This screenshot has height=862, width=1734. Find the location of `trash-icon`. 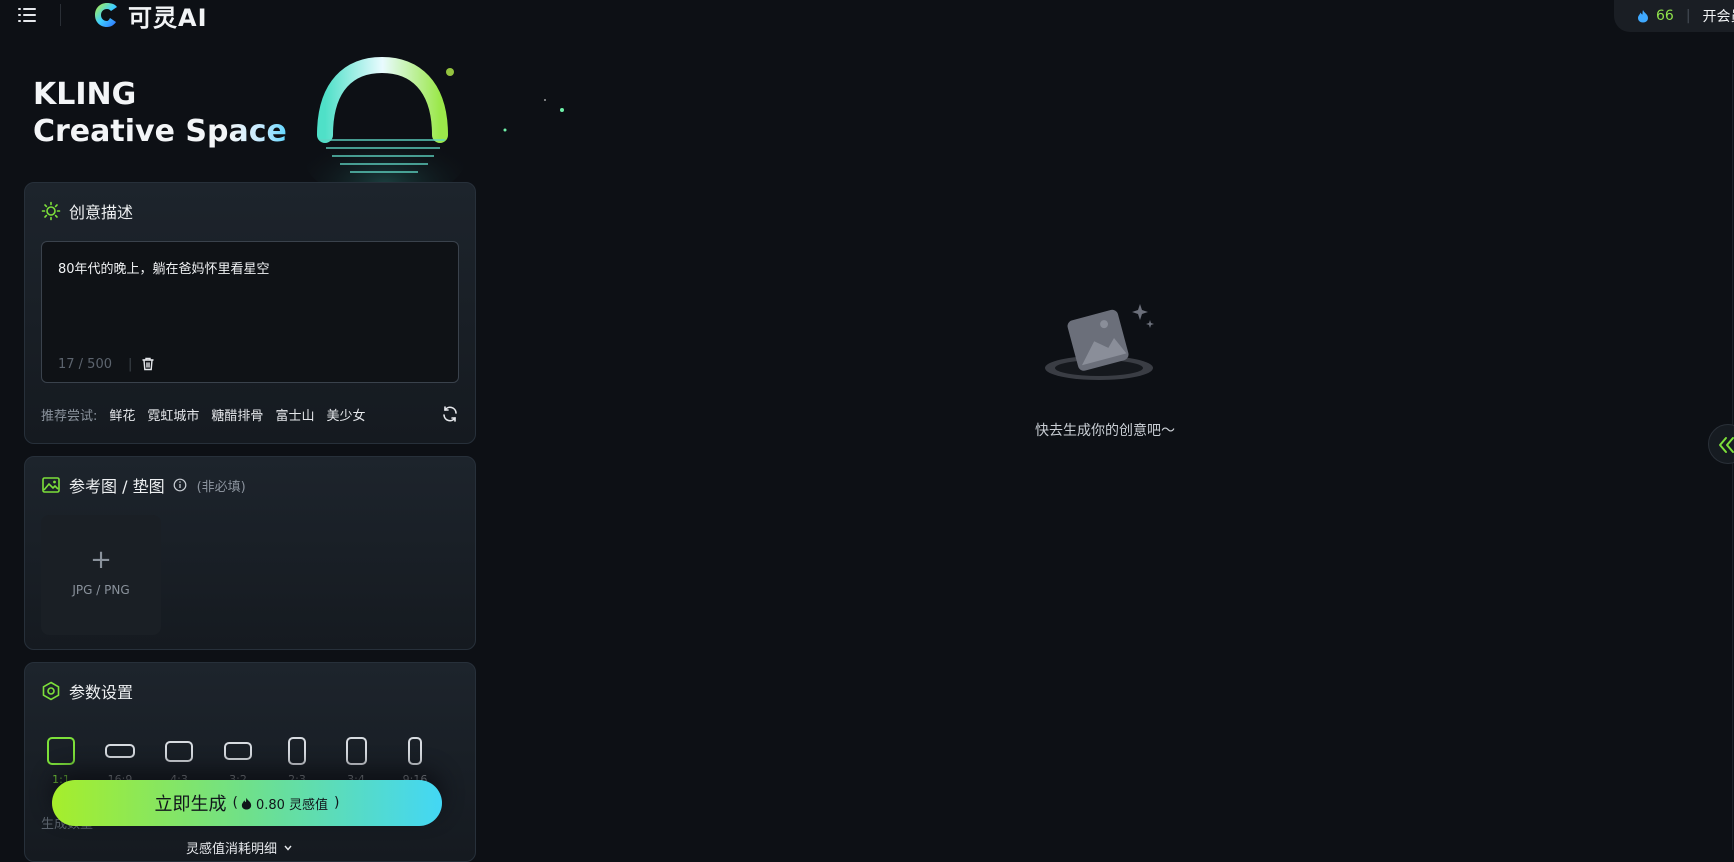

trash-icon is located at coordinates (148, 364).